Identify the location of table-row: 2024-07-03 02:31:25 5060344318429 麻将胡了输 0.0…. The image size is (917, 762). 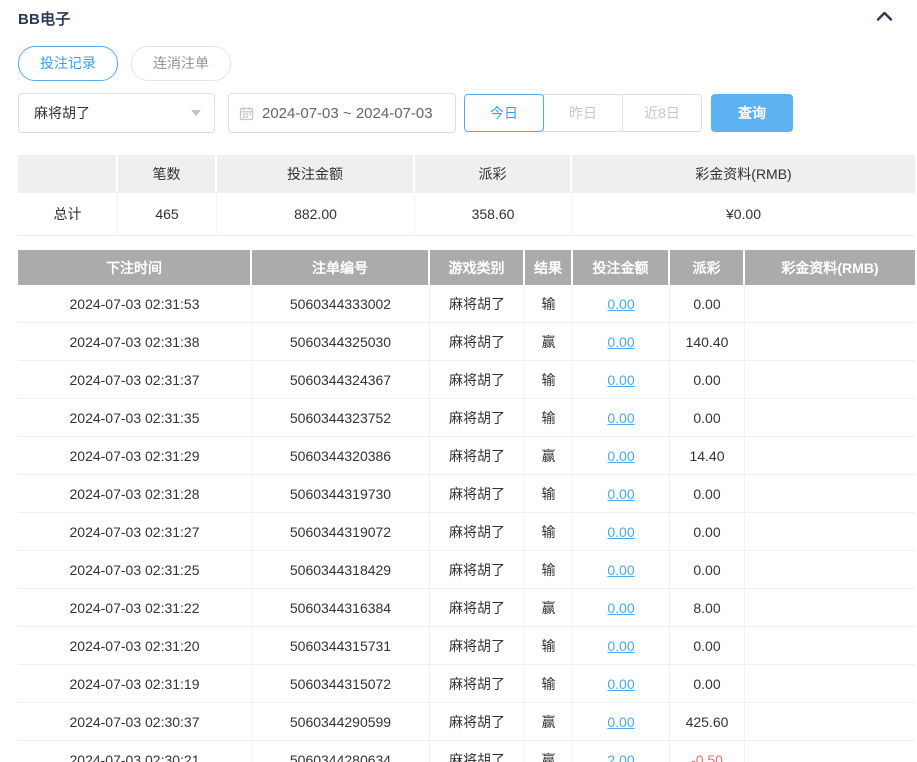
(466, 570).